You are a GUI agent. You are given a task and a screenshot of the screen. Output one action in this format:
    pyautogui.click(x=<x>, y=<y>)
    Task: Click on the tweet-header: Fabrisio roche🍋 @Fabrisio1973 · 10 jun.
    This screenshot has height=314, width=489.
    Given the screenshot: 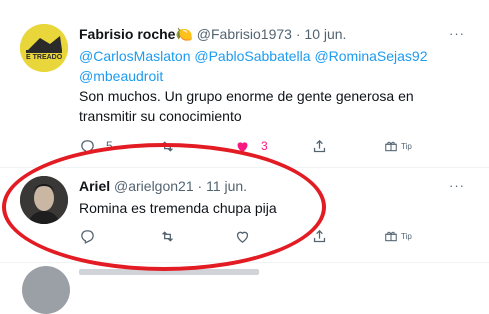 What is the action you would take?
    pyautogui.click(x=212, y=34)
    